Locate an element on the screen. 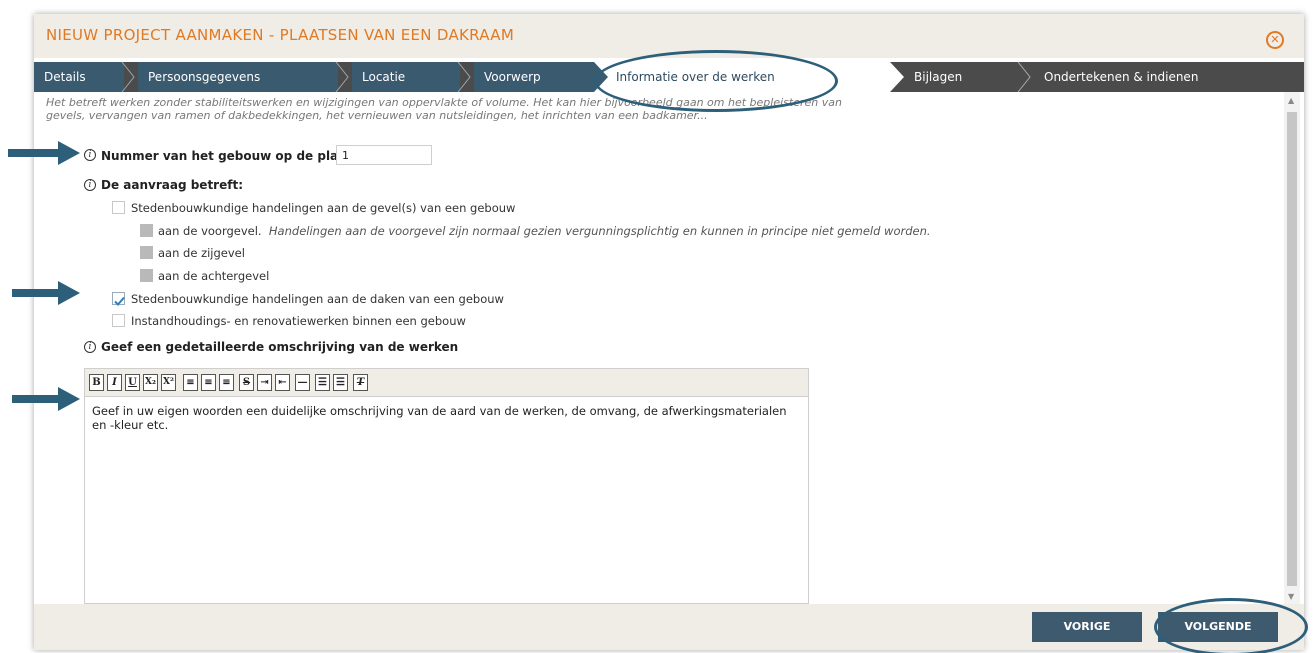 The width and height of the screenshot is (1316, 653). front-facade-checkbox is located at coordinates (146, 230).